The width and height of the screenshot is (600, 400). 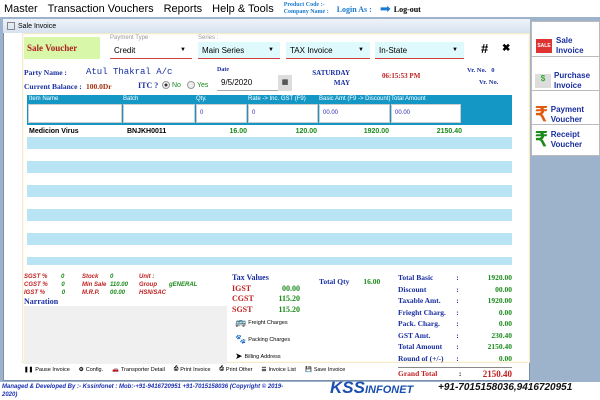 What do you see at coordinates (283, 113) in the screenshot?
I see `rate-input: 0` at bounding box center [283, 113].